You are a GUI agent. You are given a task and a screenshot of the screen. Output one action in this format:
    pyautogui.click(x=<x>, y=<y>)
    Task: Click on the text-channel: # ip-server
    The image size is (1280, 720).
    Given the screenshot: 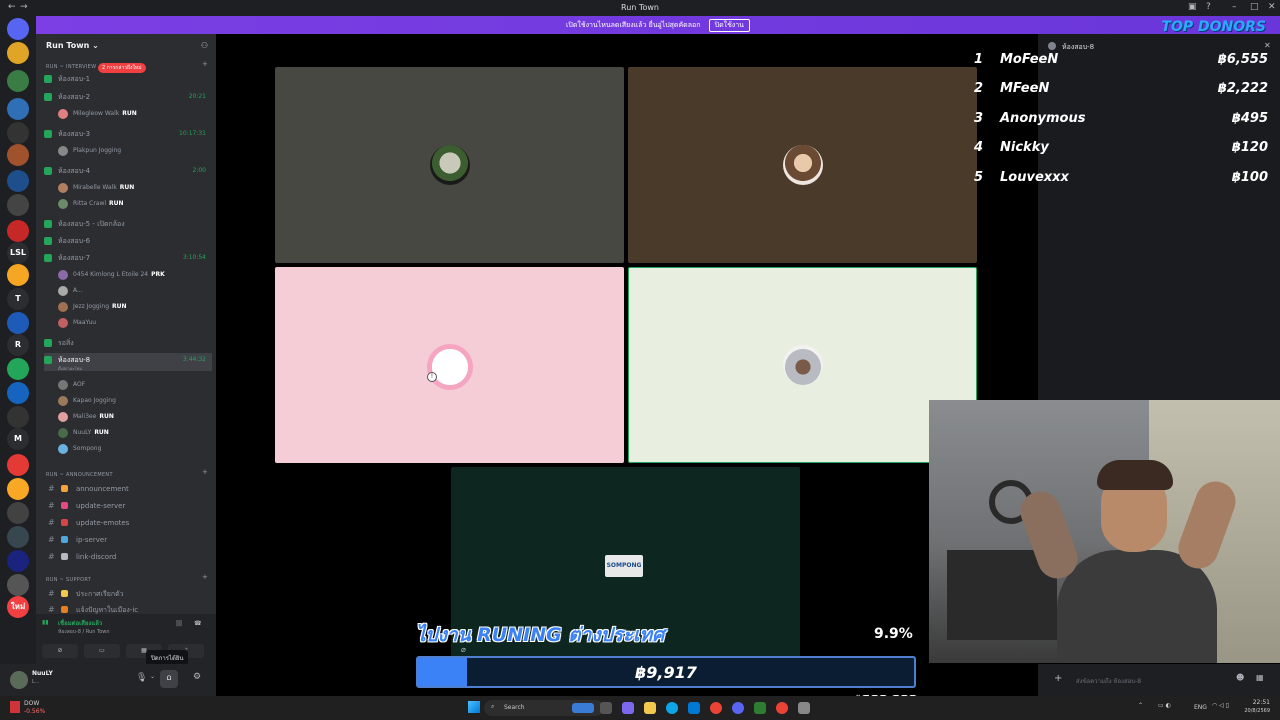 What is the action you would take?
    pyautogui.click(x=128, y=540)
    